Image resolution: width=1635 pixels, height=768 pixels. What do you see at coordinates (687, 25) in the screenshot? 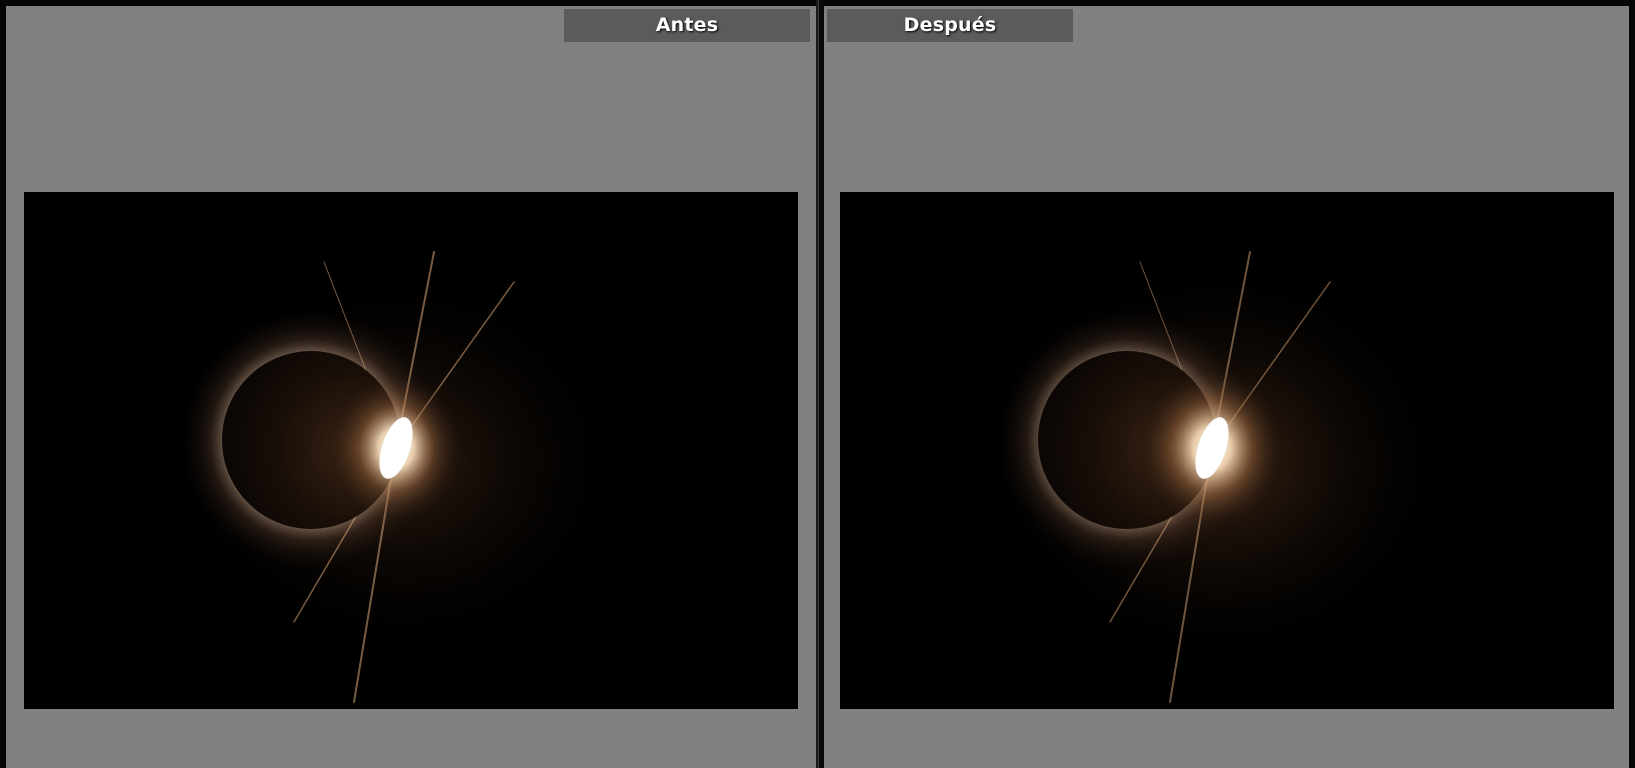
I see `before-label: Antes` at bounding box center [687, 25].